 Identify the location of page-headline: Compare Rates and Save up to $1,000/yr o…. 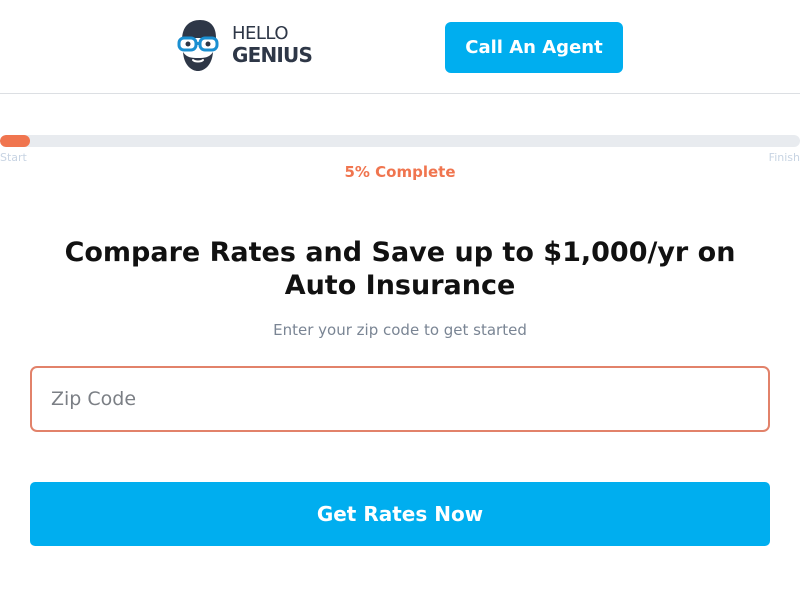
(400, 269).